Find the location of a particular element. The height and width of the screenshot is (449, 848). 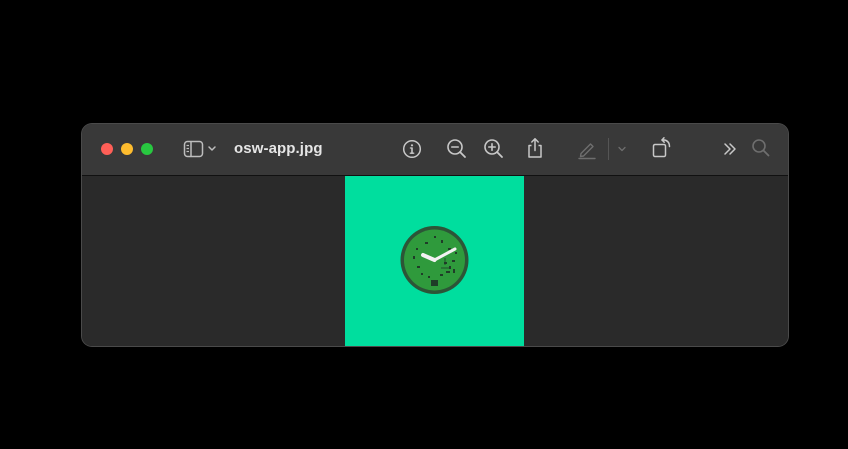

image-preview is located at coordinates (434, 261).